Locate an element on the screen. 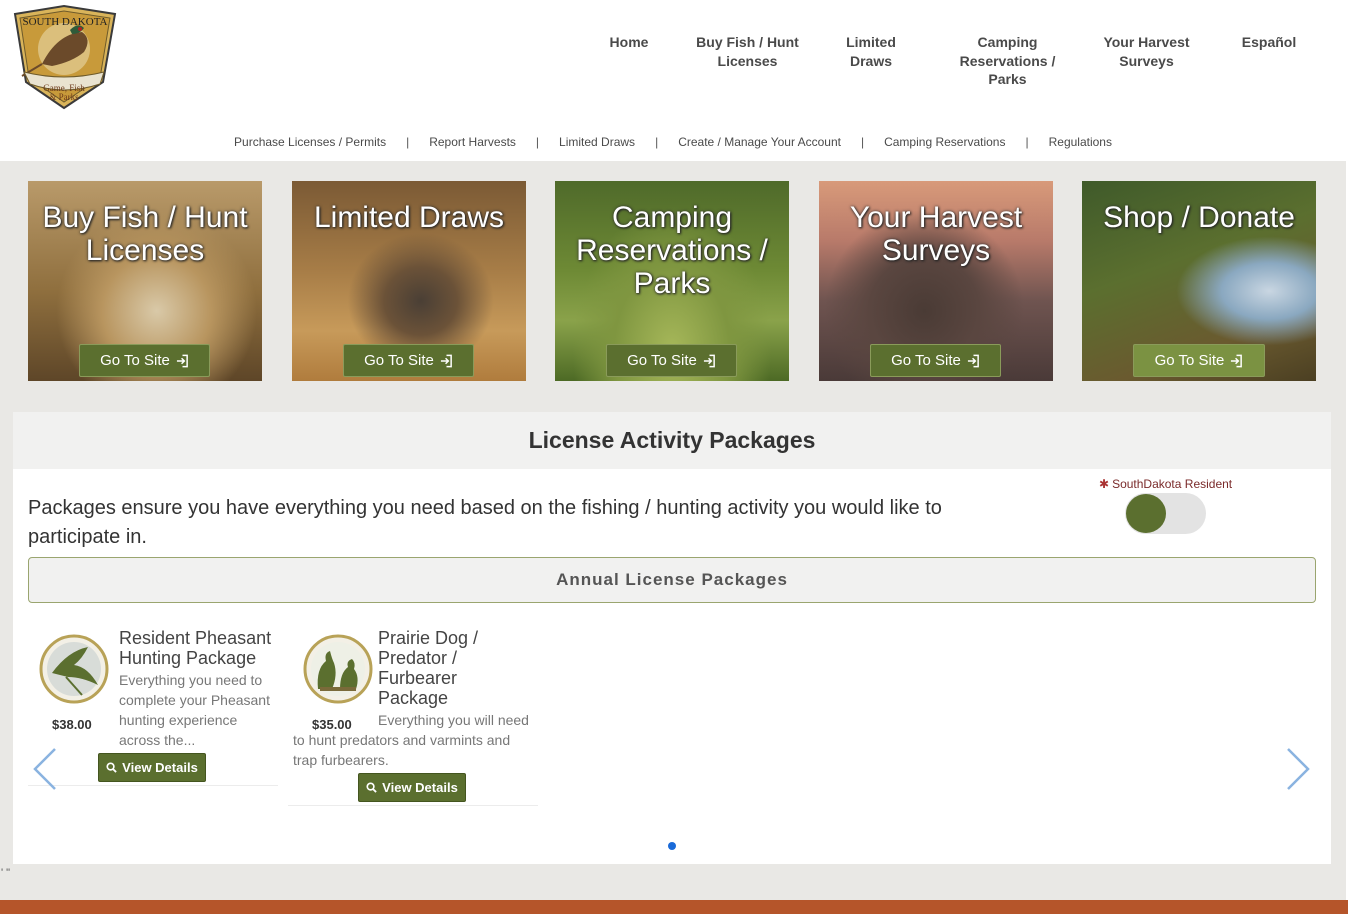  pheasant-package-icon is located at coordinates (74, 669).